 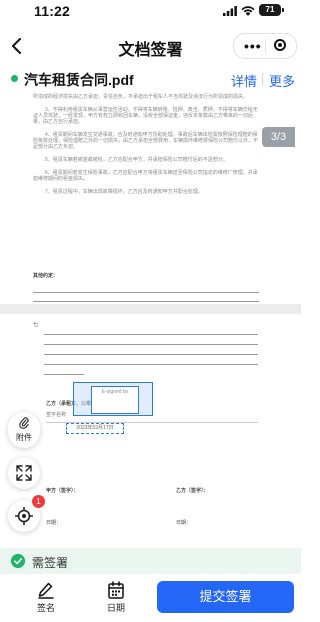 I want to click on check-circle-icon, so click(x=18, y=561).